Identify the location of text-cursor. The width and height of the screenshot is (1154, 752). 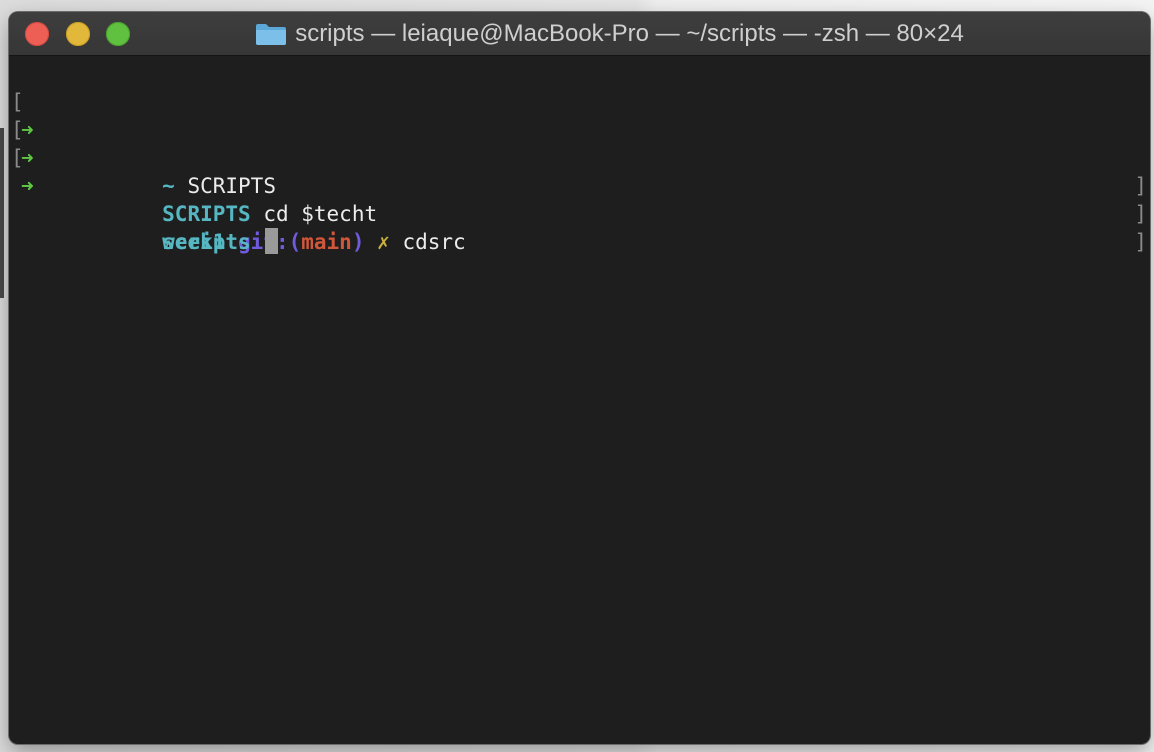
(272, 241).